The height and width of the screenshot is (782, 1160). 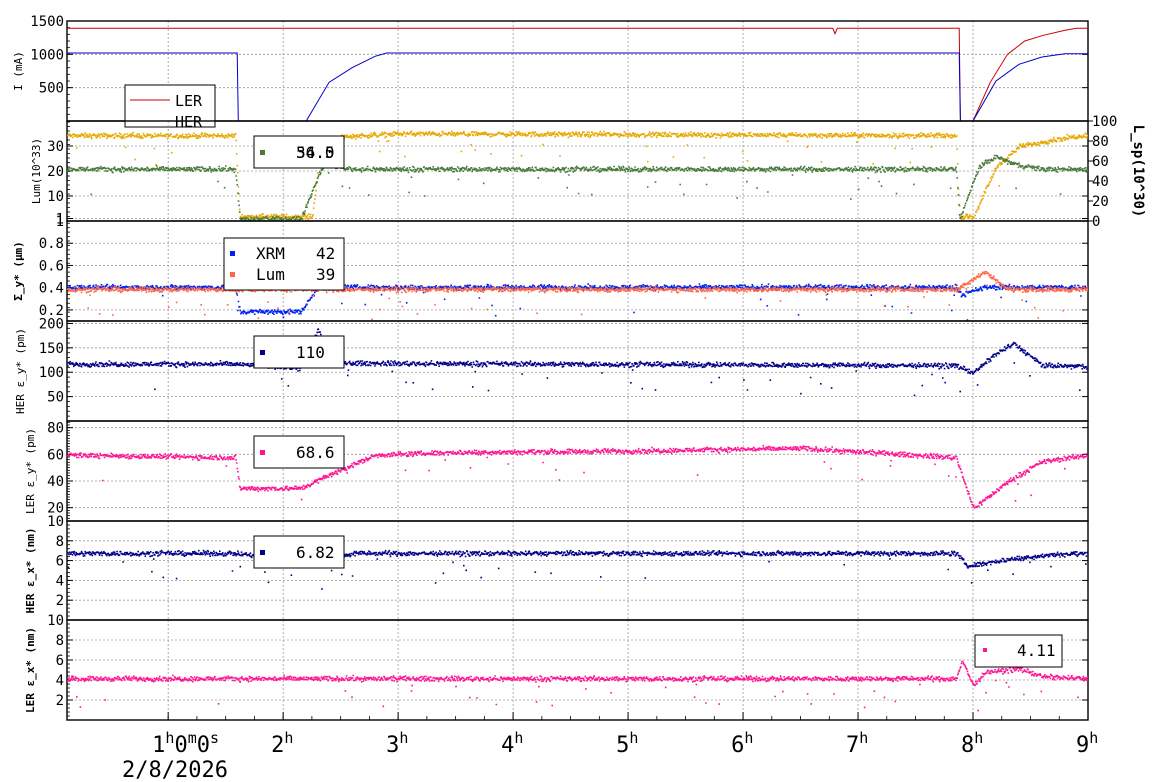 I want to click on legend-value: 68.6, so click(x=315, y=452).